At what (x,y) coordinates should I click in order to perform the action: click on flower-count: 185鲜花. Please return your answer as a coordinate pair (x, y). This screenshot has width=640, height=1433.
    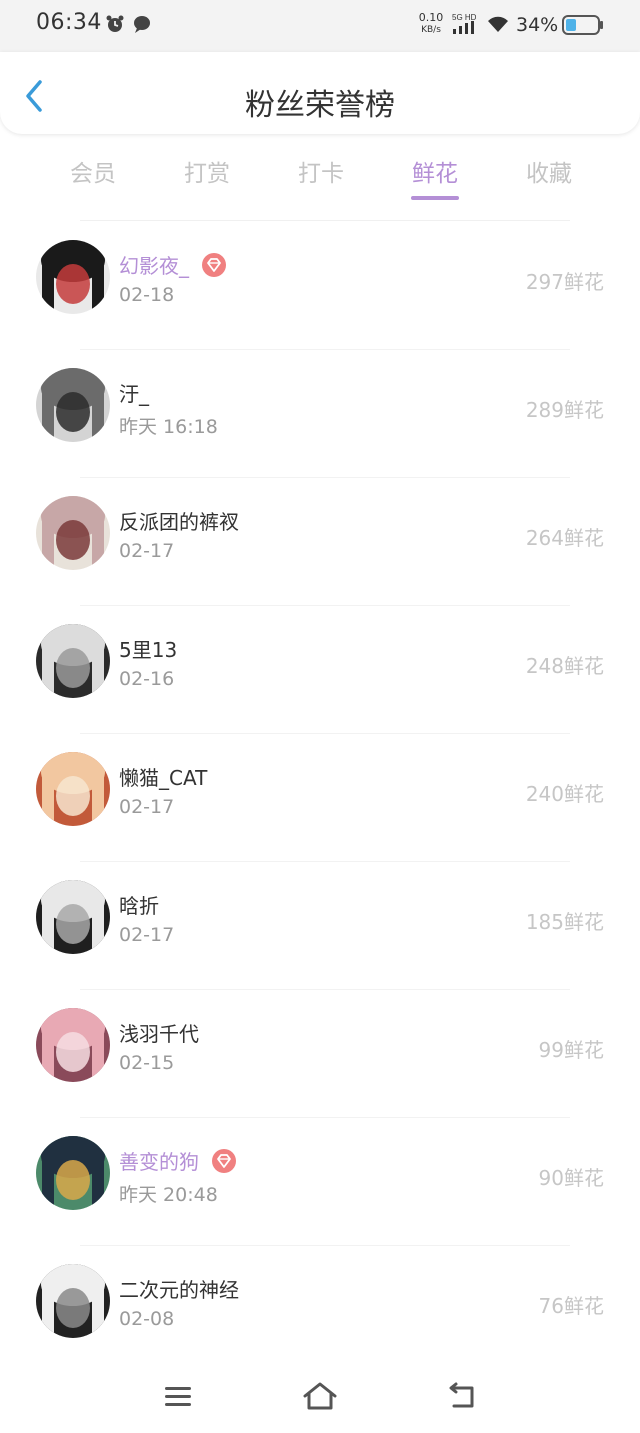
    Looking at the image, I should click on (564, 922).